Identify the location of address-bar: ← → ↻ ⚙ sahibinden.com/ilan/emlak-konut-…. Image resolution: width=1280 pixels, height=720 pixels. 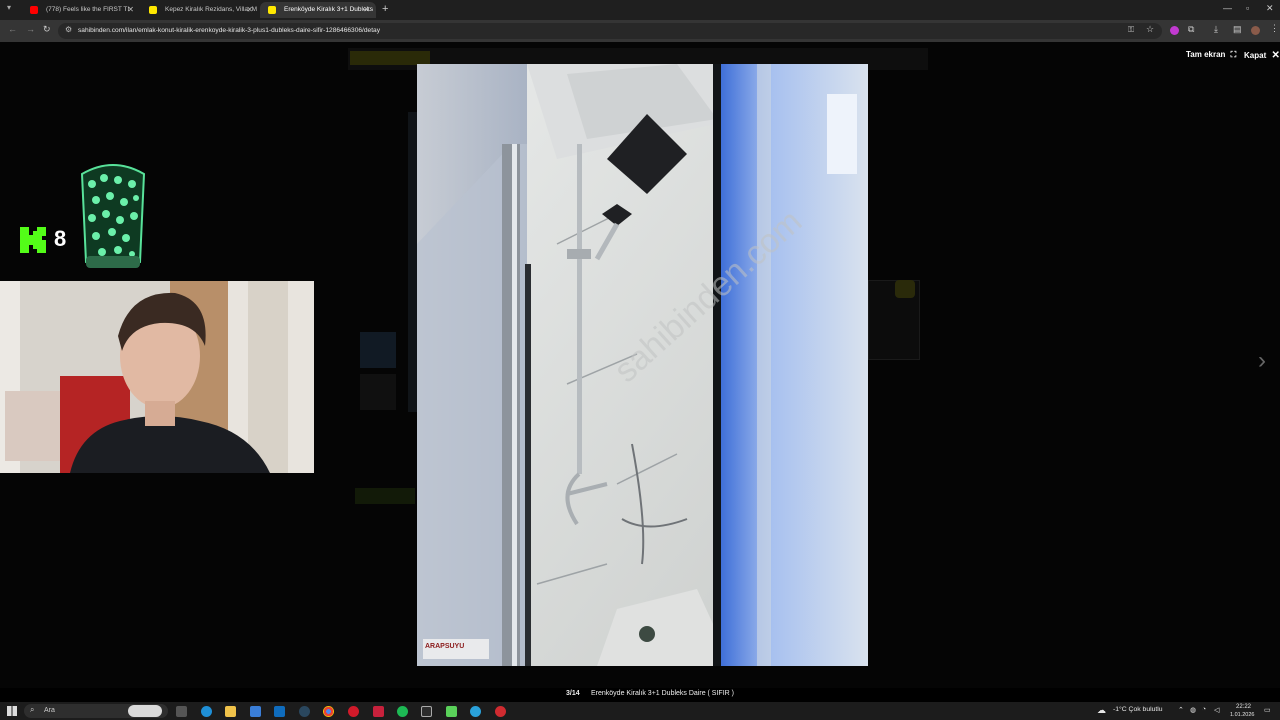
(640, 31).